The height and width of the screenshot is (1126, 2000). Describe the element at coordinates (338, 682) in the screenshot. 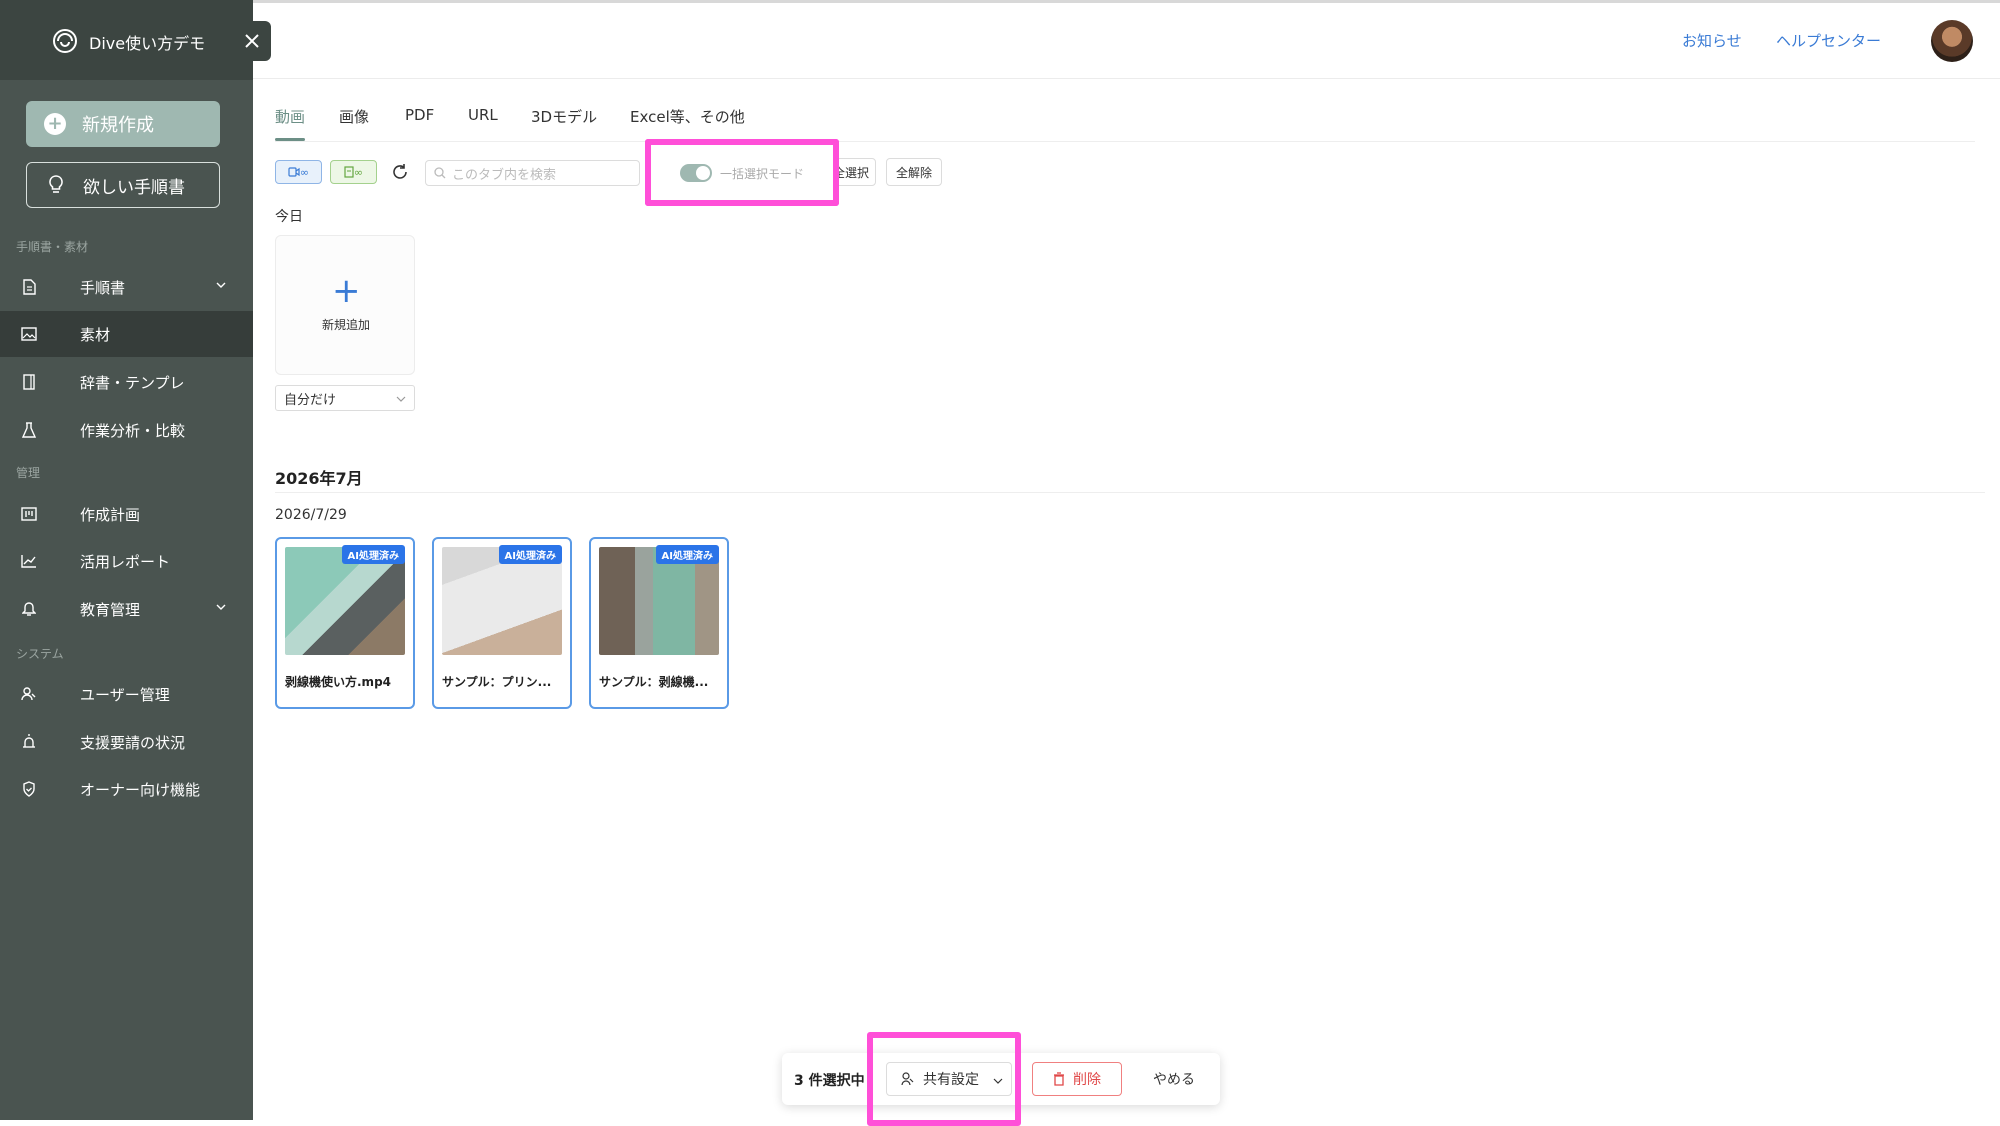

I see `media-title: 剥線機使い方.mp4` at that location.